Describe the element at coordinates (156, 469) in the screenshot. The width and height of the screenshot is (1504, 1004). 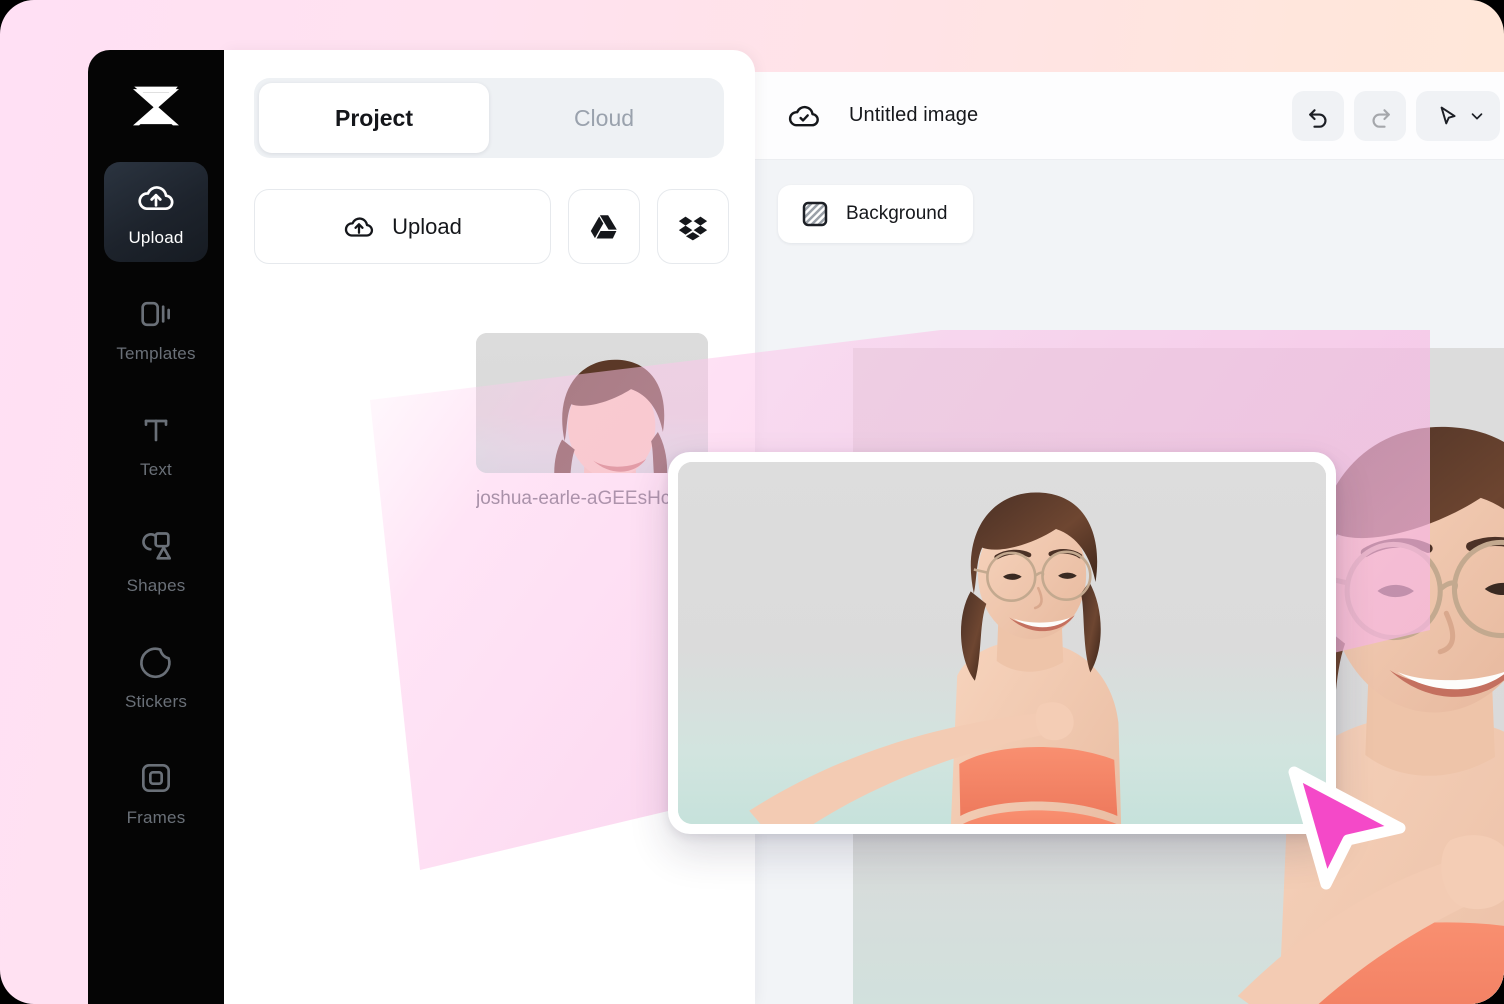
I see `sidebar-item-label: Text` at that location.